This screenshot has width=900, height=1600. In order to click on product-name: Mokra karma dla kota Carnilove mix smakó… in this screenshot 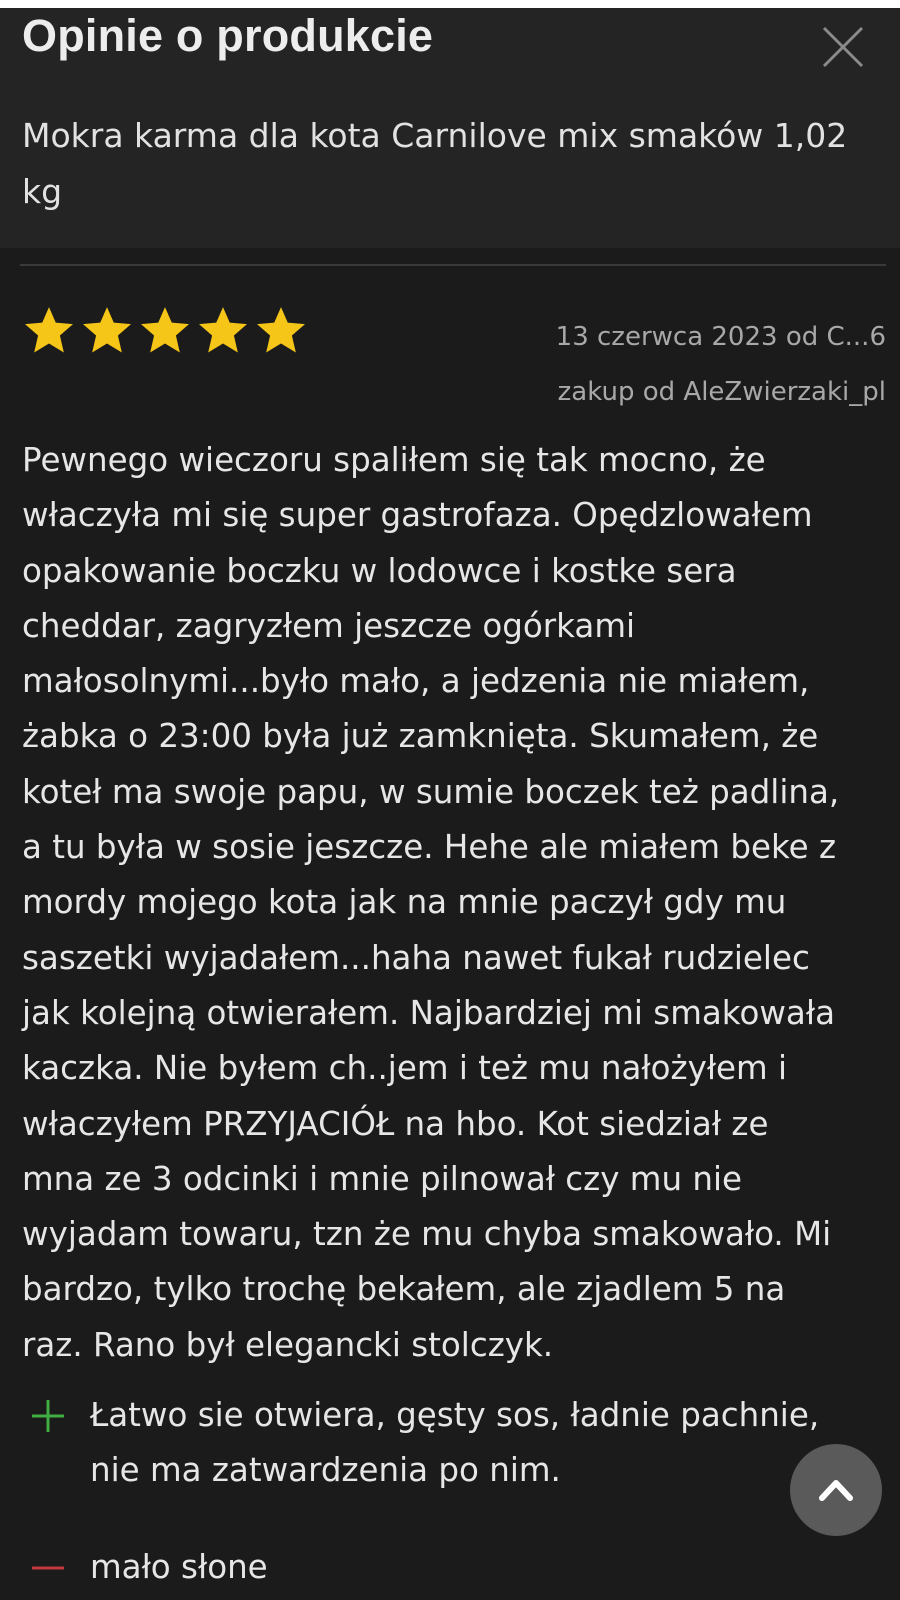, I will do `click(435, 163)`.